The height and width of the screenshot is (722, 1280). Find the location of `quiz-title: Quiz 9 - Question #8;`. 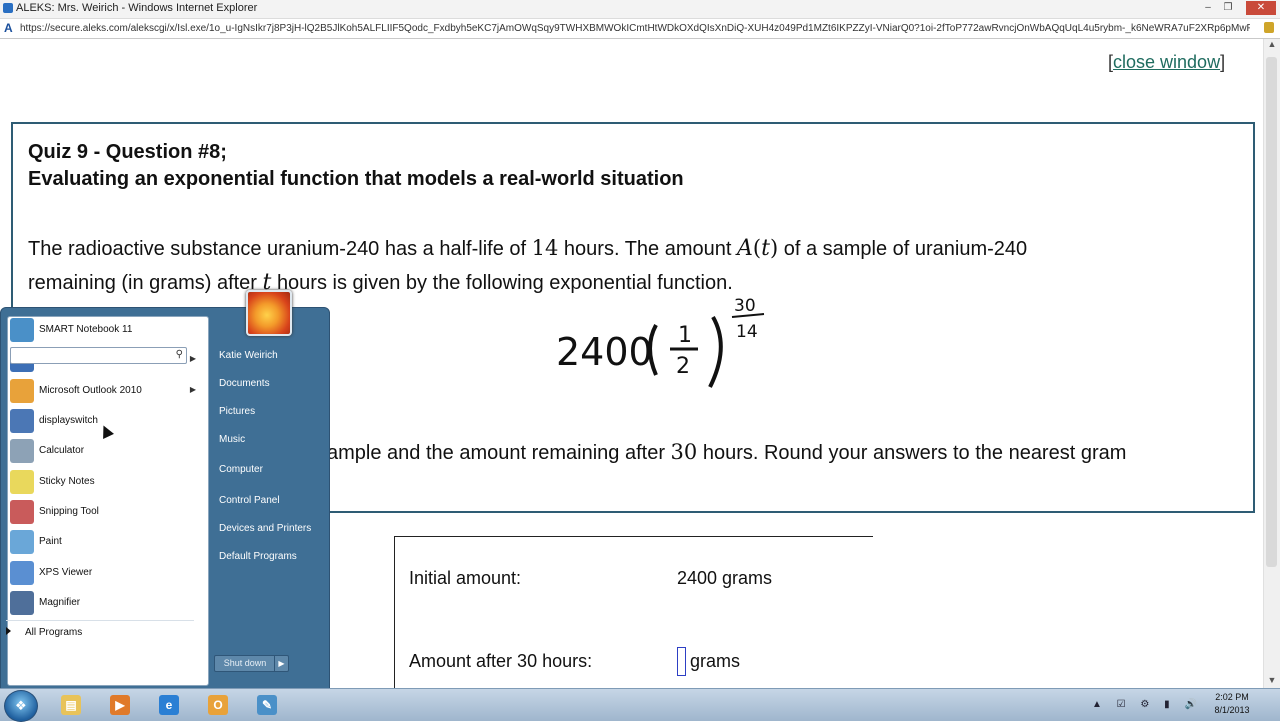

quiz-title: Quiz 9 - Question #8; is located at coordinates (127, 152).